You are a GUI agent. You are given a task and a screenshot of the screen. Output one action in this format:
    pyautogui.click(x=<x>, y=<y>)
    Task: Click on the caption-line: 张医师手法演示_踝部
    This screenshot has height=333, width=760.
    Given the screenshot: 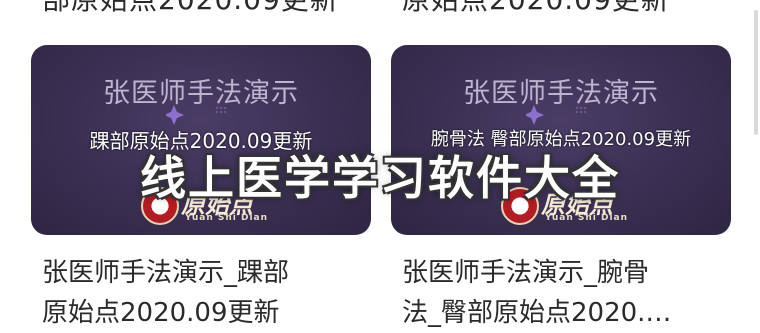 What is the action you would take?
    pyautogui.click(x=166, y=273)
    